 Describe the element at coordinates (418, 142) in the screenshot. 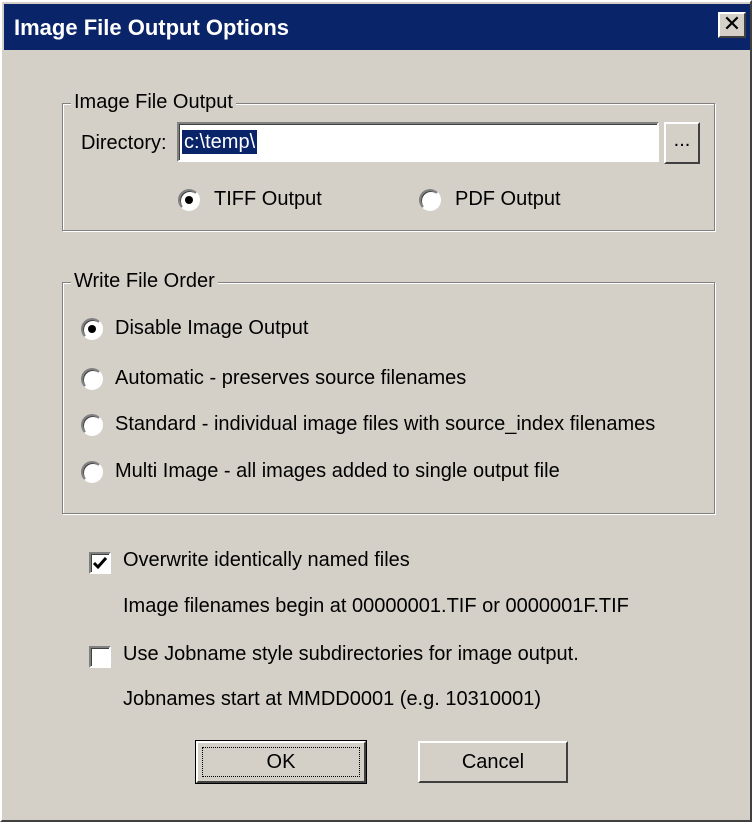

I see `directory-input: c:\temp\` at that location.